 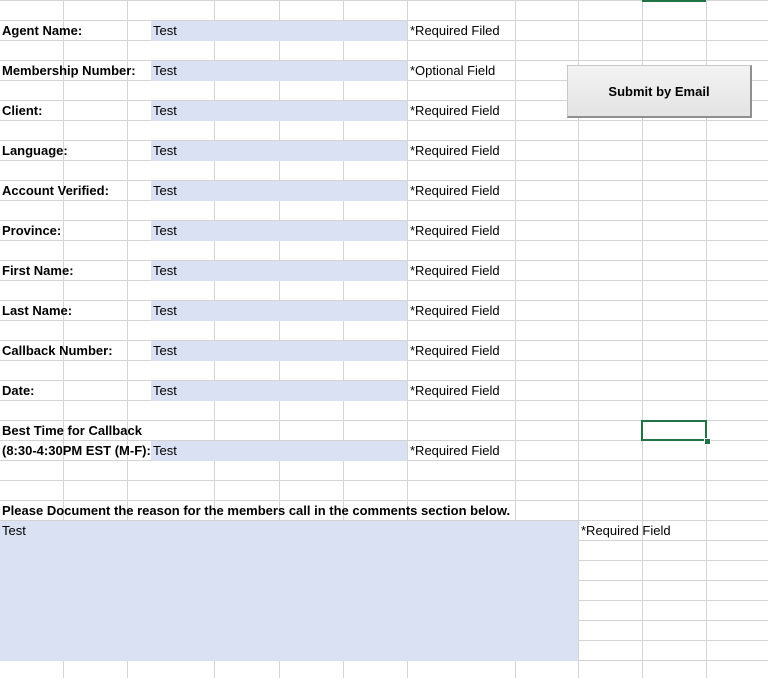 What do you see at coordinates (455, 150) in the screenshot?
I see `language-note: *Required Field` at bounding box center [455, 150].